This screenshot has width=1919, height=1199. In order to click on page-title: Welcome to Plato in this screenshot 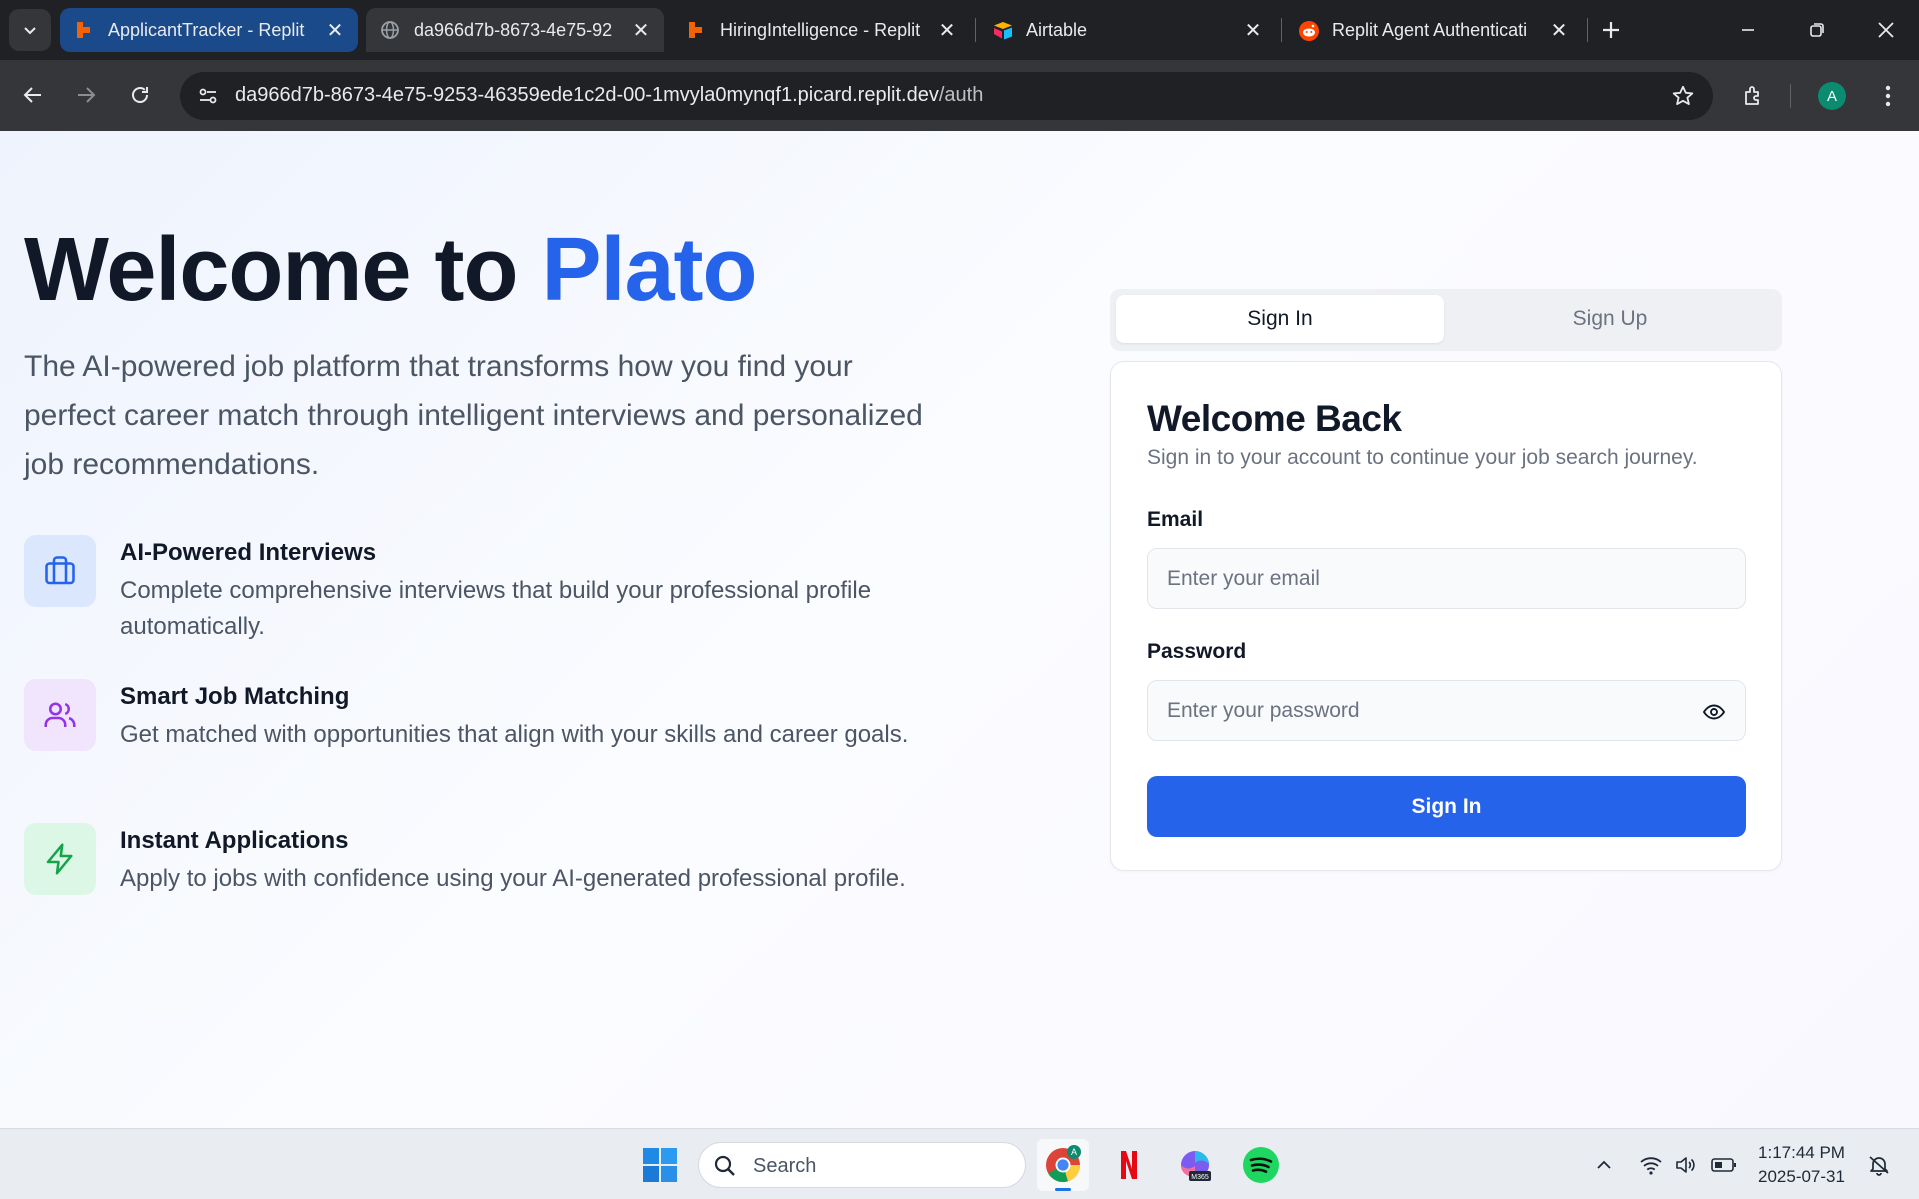, I will do `click(391, 270)`.